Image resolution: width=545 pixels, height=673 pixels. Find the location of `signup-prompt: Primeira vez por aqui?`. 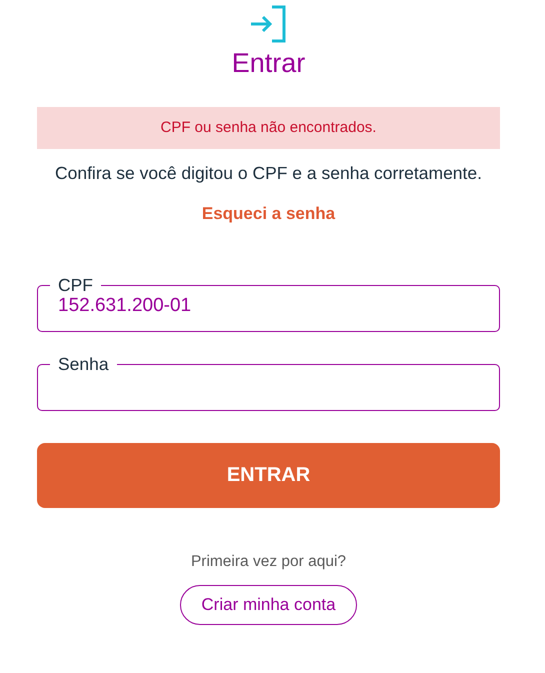

signup-prompt: Primeira vez por aqui? is located at coordinates (268, 562).